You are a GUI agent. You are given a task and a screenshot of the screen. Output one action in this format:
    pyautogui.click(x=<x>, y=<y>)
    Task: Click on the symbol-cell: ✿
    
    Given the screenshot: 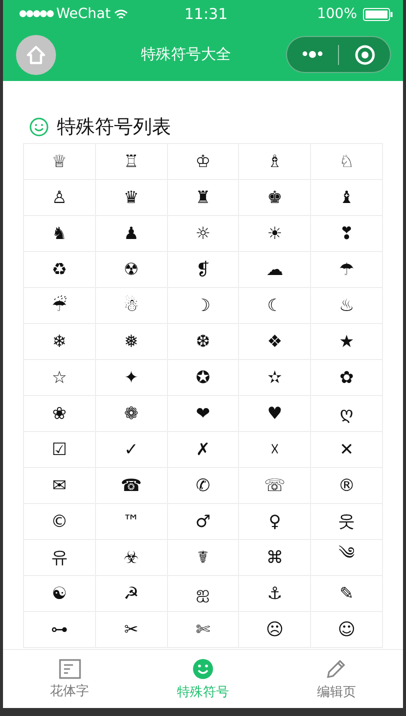 What is the action you would take?
    pyautogui.click(x=347, y=378)
    